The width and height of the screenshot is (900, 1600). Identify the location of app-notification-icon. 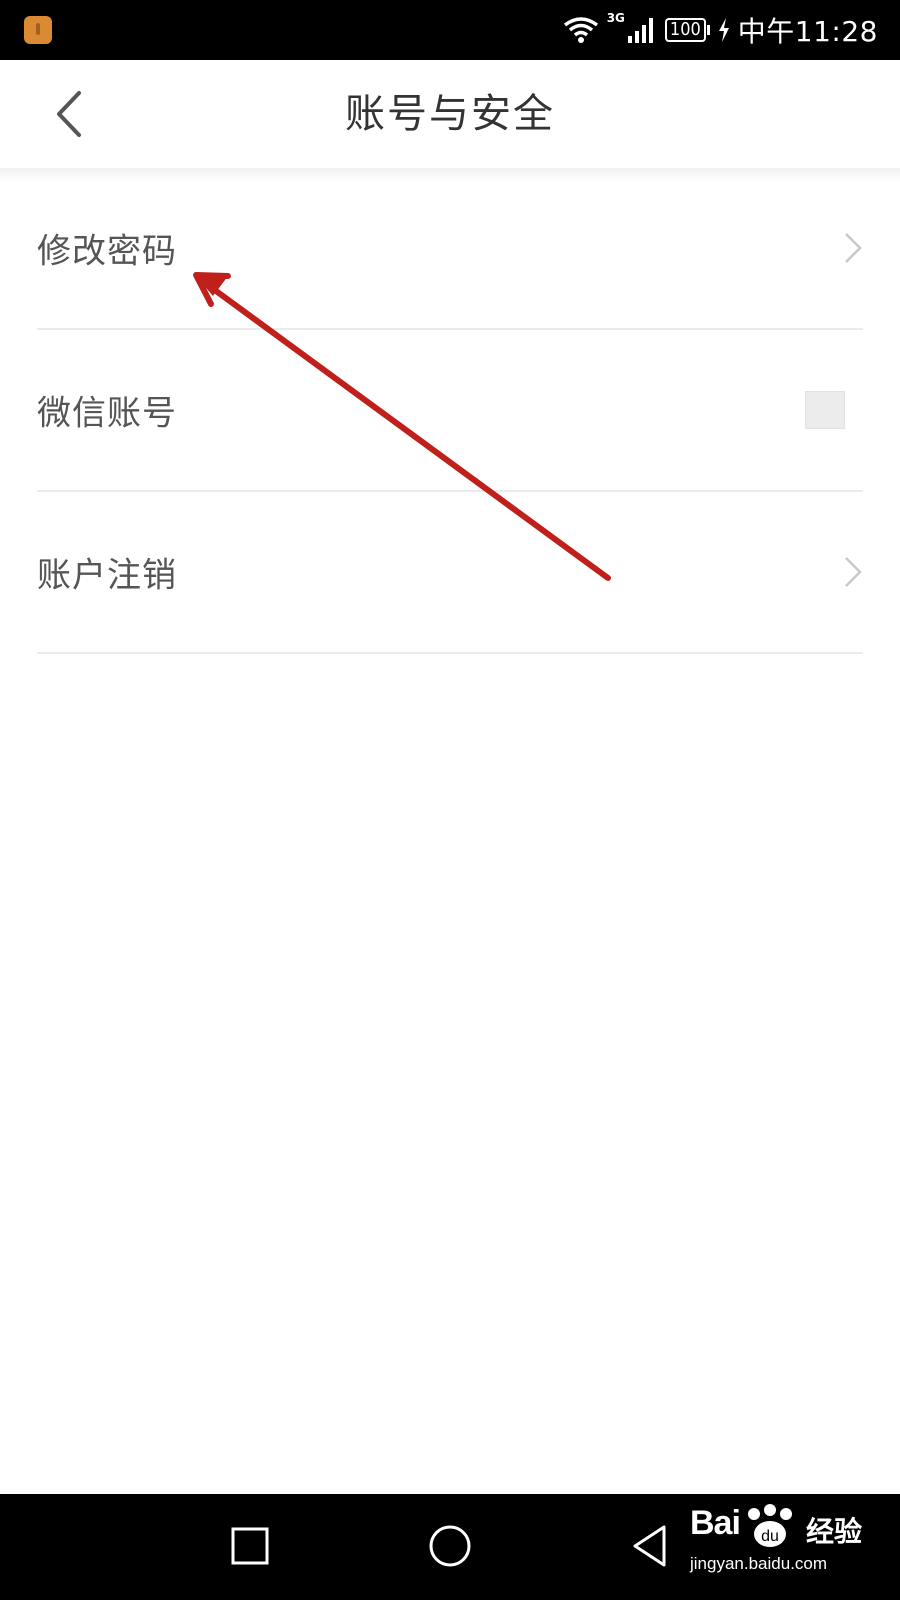
(38, 30).